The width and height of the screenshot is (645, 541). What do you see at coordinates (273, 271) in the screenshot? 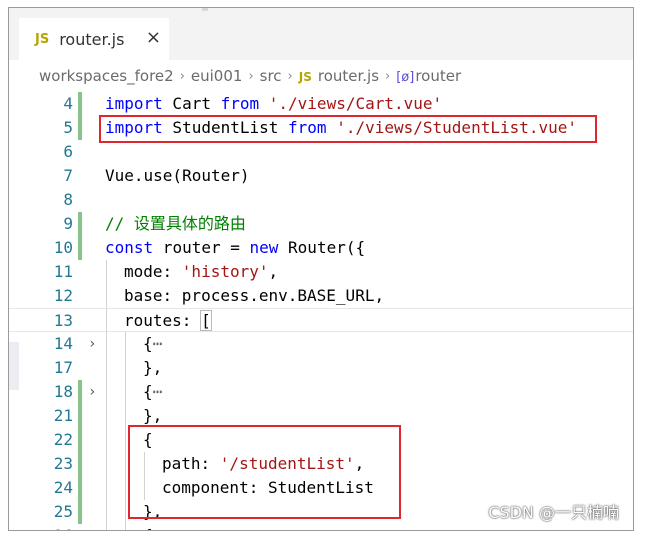
I see `code-token: ,` at bounding box center [273, 271].